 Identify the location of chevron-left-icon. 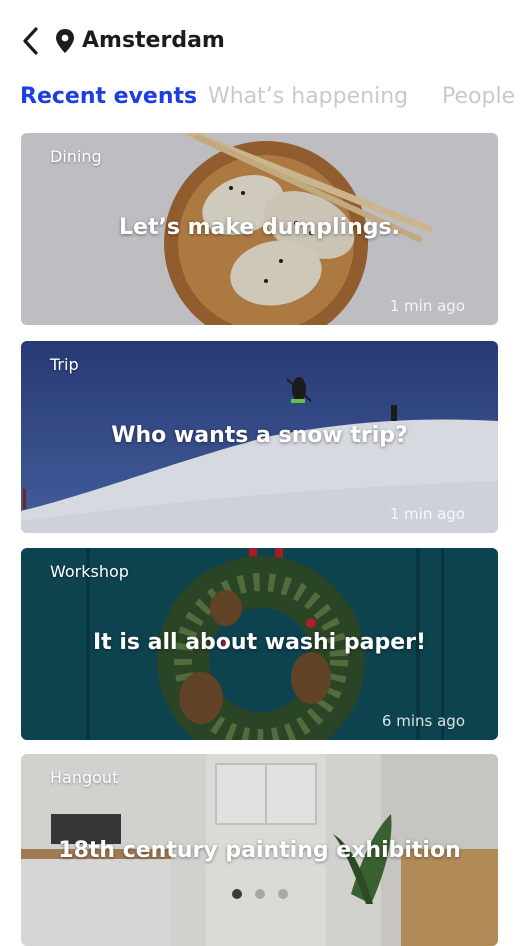
(30, 41).